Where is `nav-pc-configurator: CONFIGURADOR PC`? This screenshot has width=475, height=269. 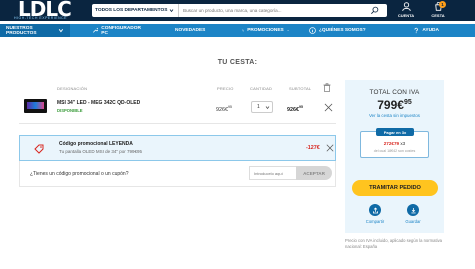 nav-pc-configurator: CONFIGURADOR PC is located at coordinates (110, 30).